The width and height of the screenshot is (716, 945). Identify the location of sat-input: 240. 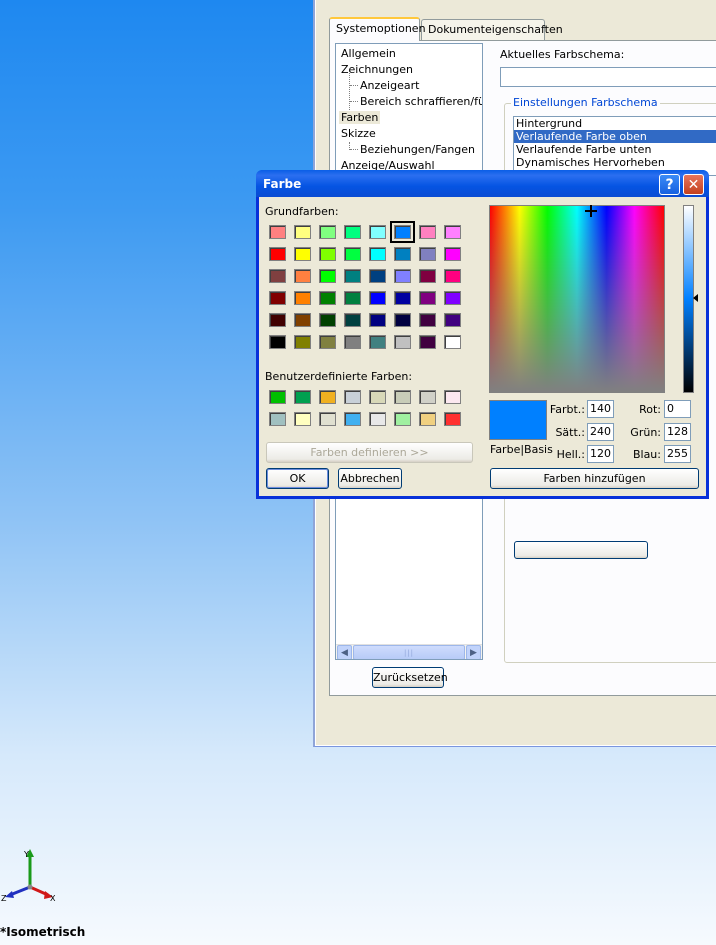
(600, 432).